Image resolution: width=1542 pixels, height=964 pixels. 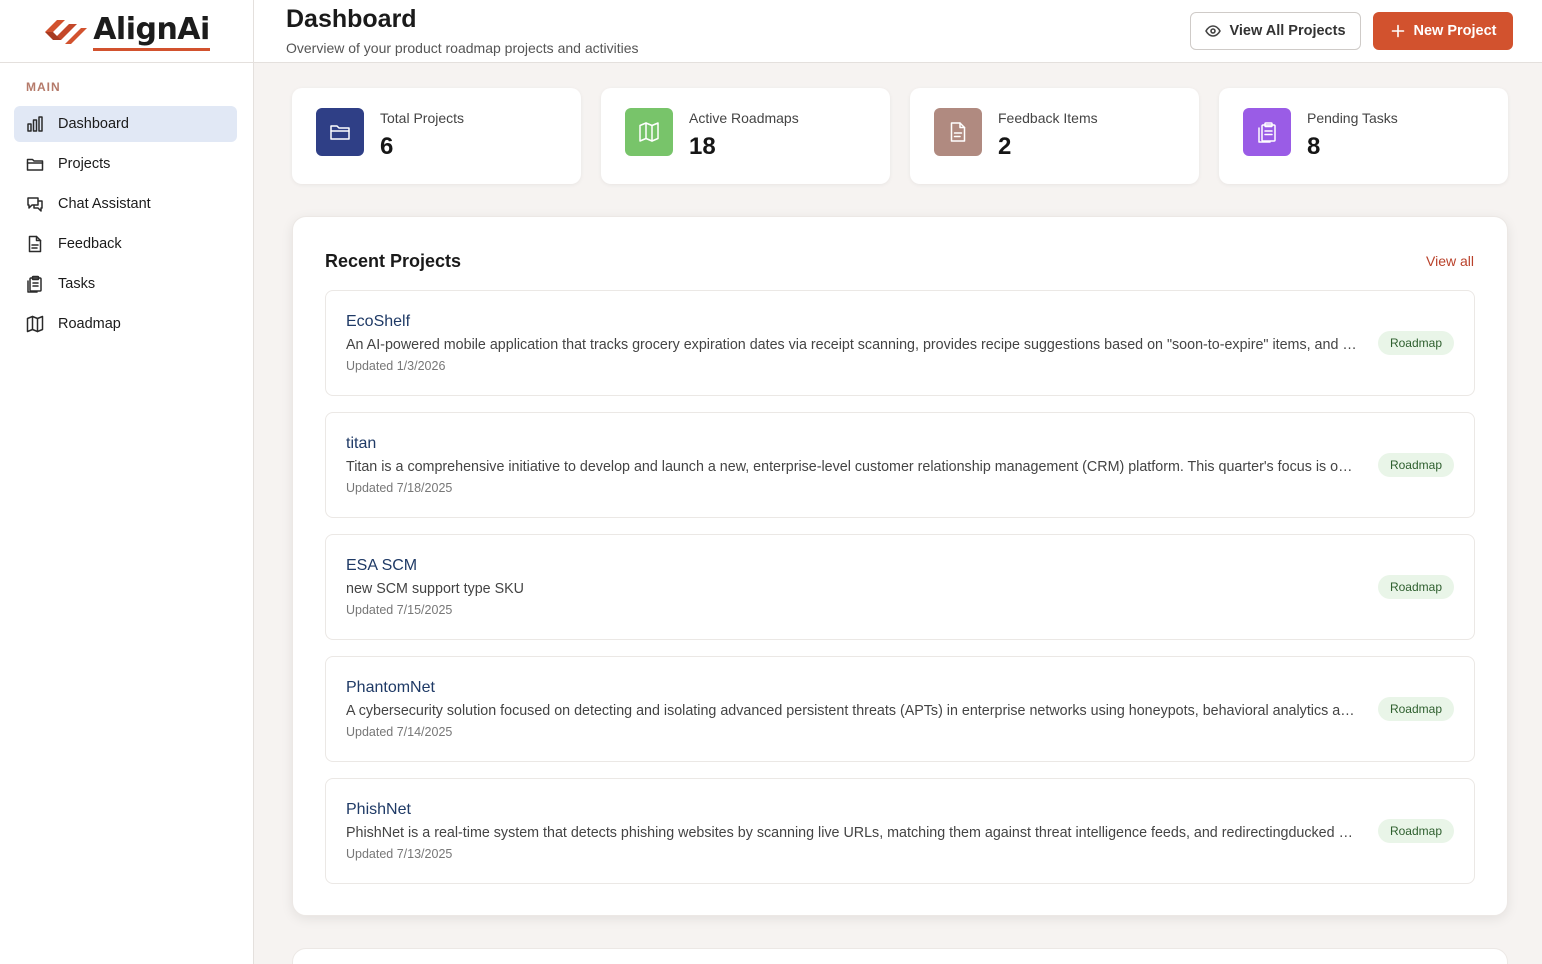 I want to click on sidebar-item-label: Tasks, so click(x=77, y=284).